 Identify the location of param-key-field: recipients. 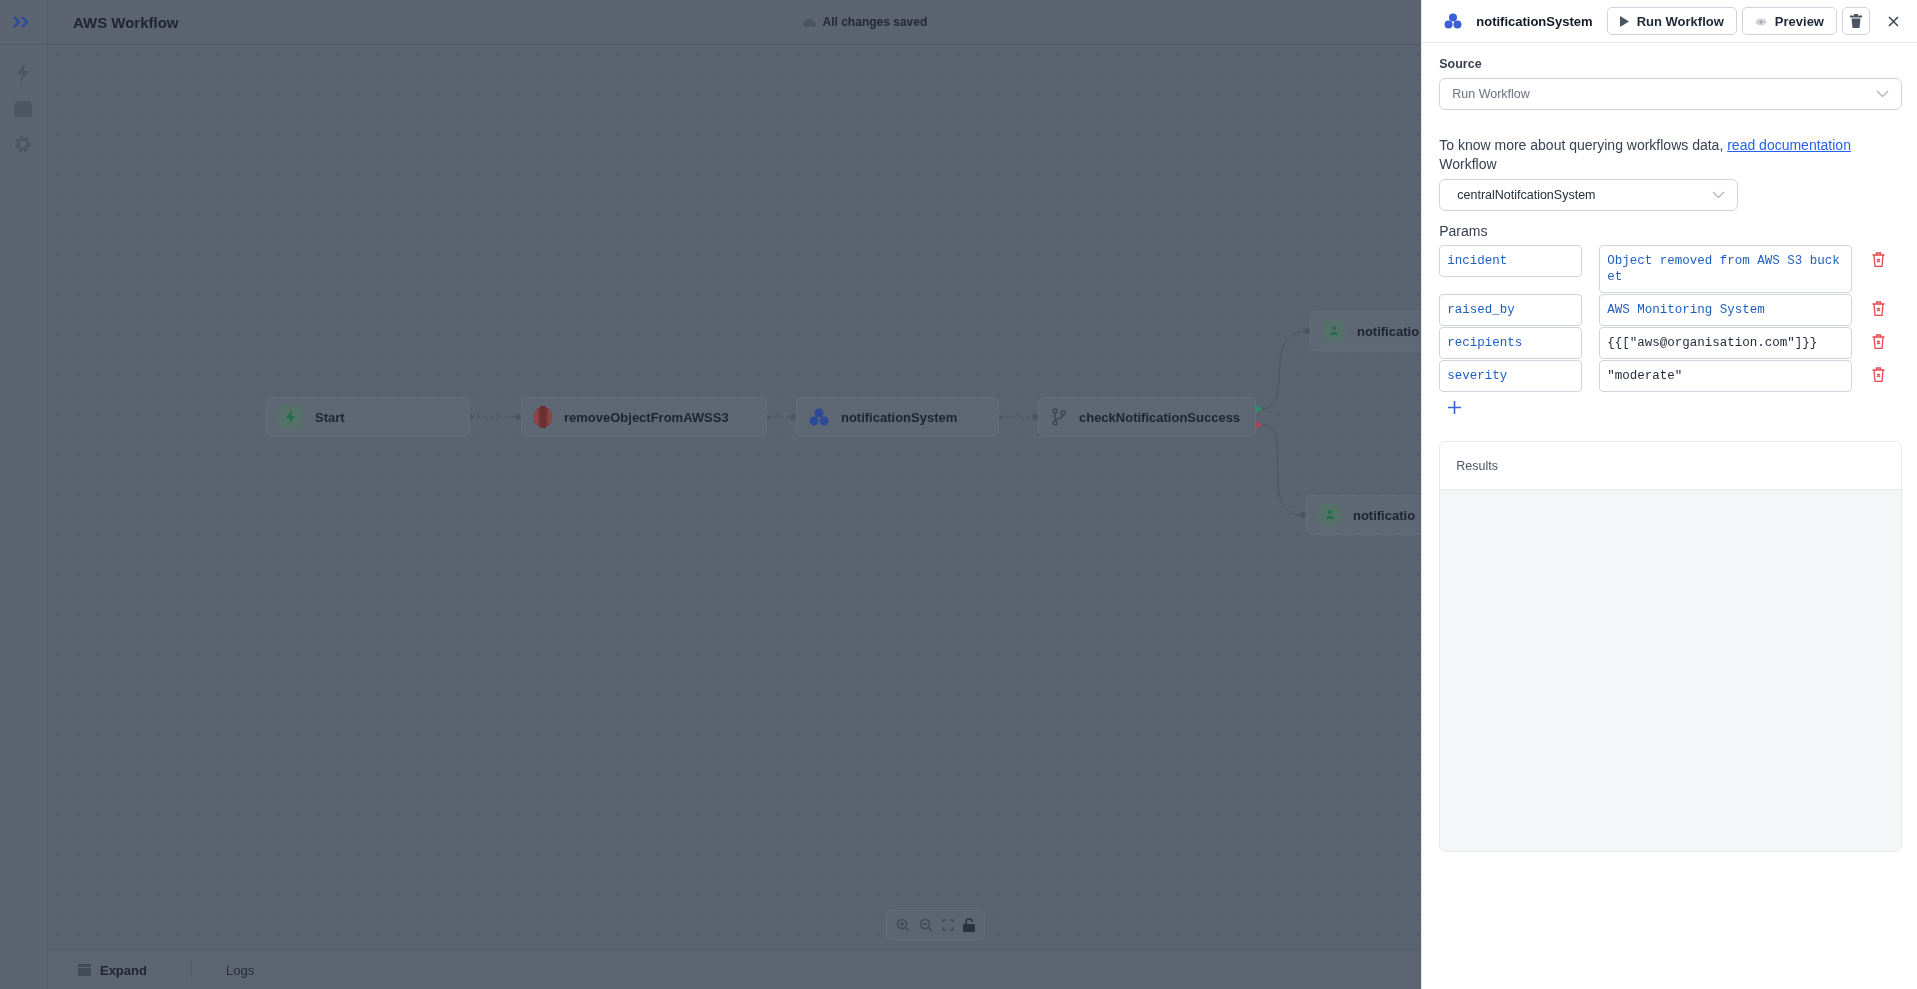
(1511, 343).